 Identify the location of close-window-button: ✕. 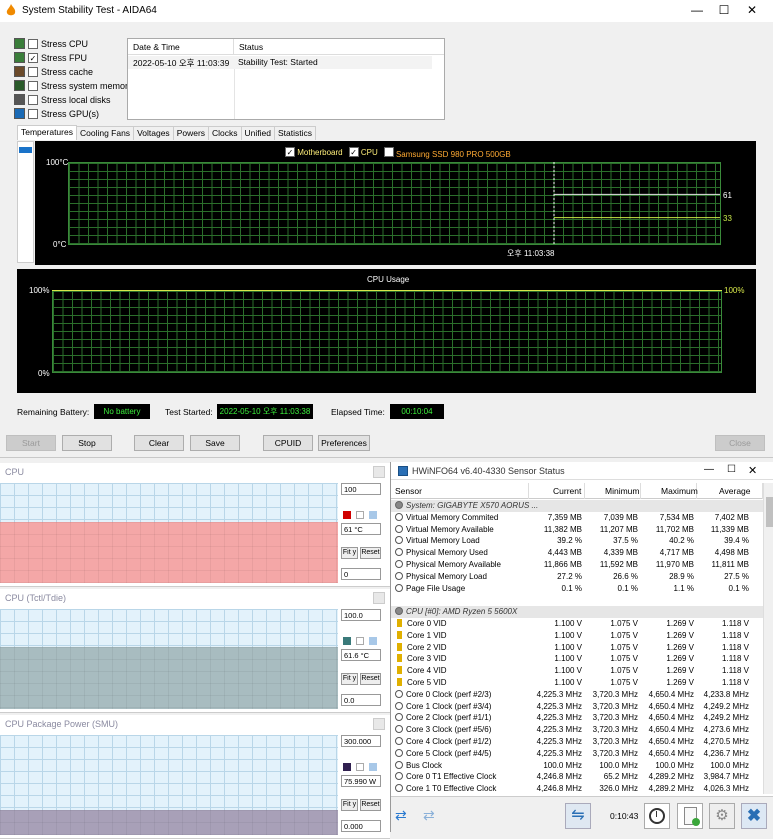
(752, 11).